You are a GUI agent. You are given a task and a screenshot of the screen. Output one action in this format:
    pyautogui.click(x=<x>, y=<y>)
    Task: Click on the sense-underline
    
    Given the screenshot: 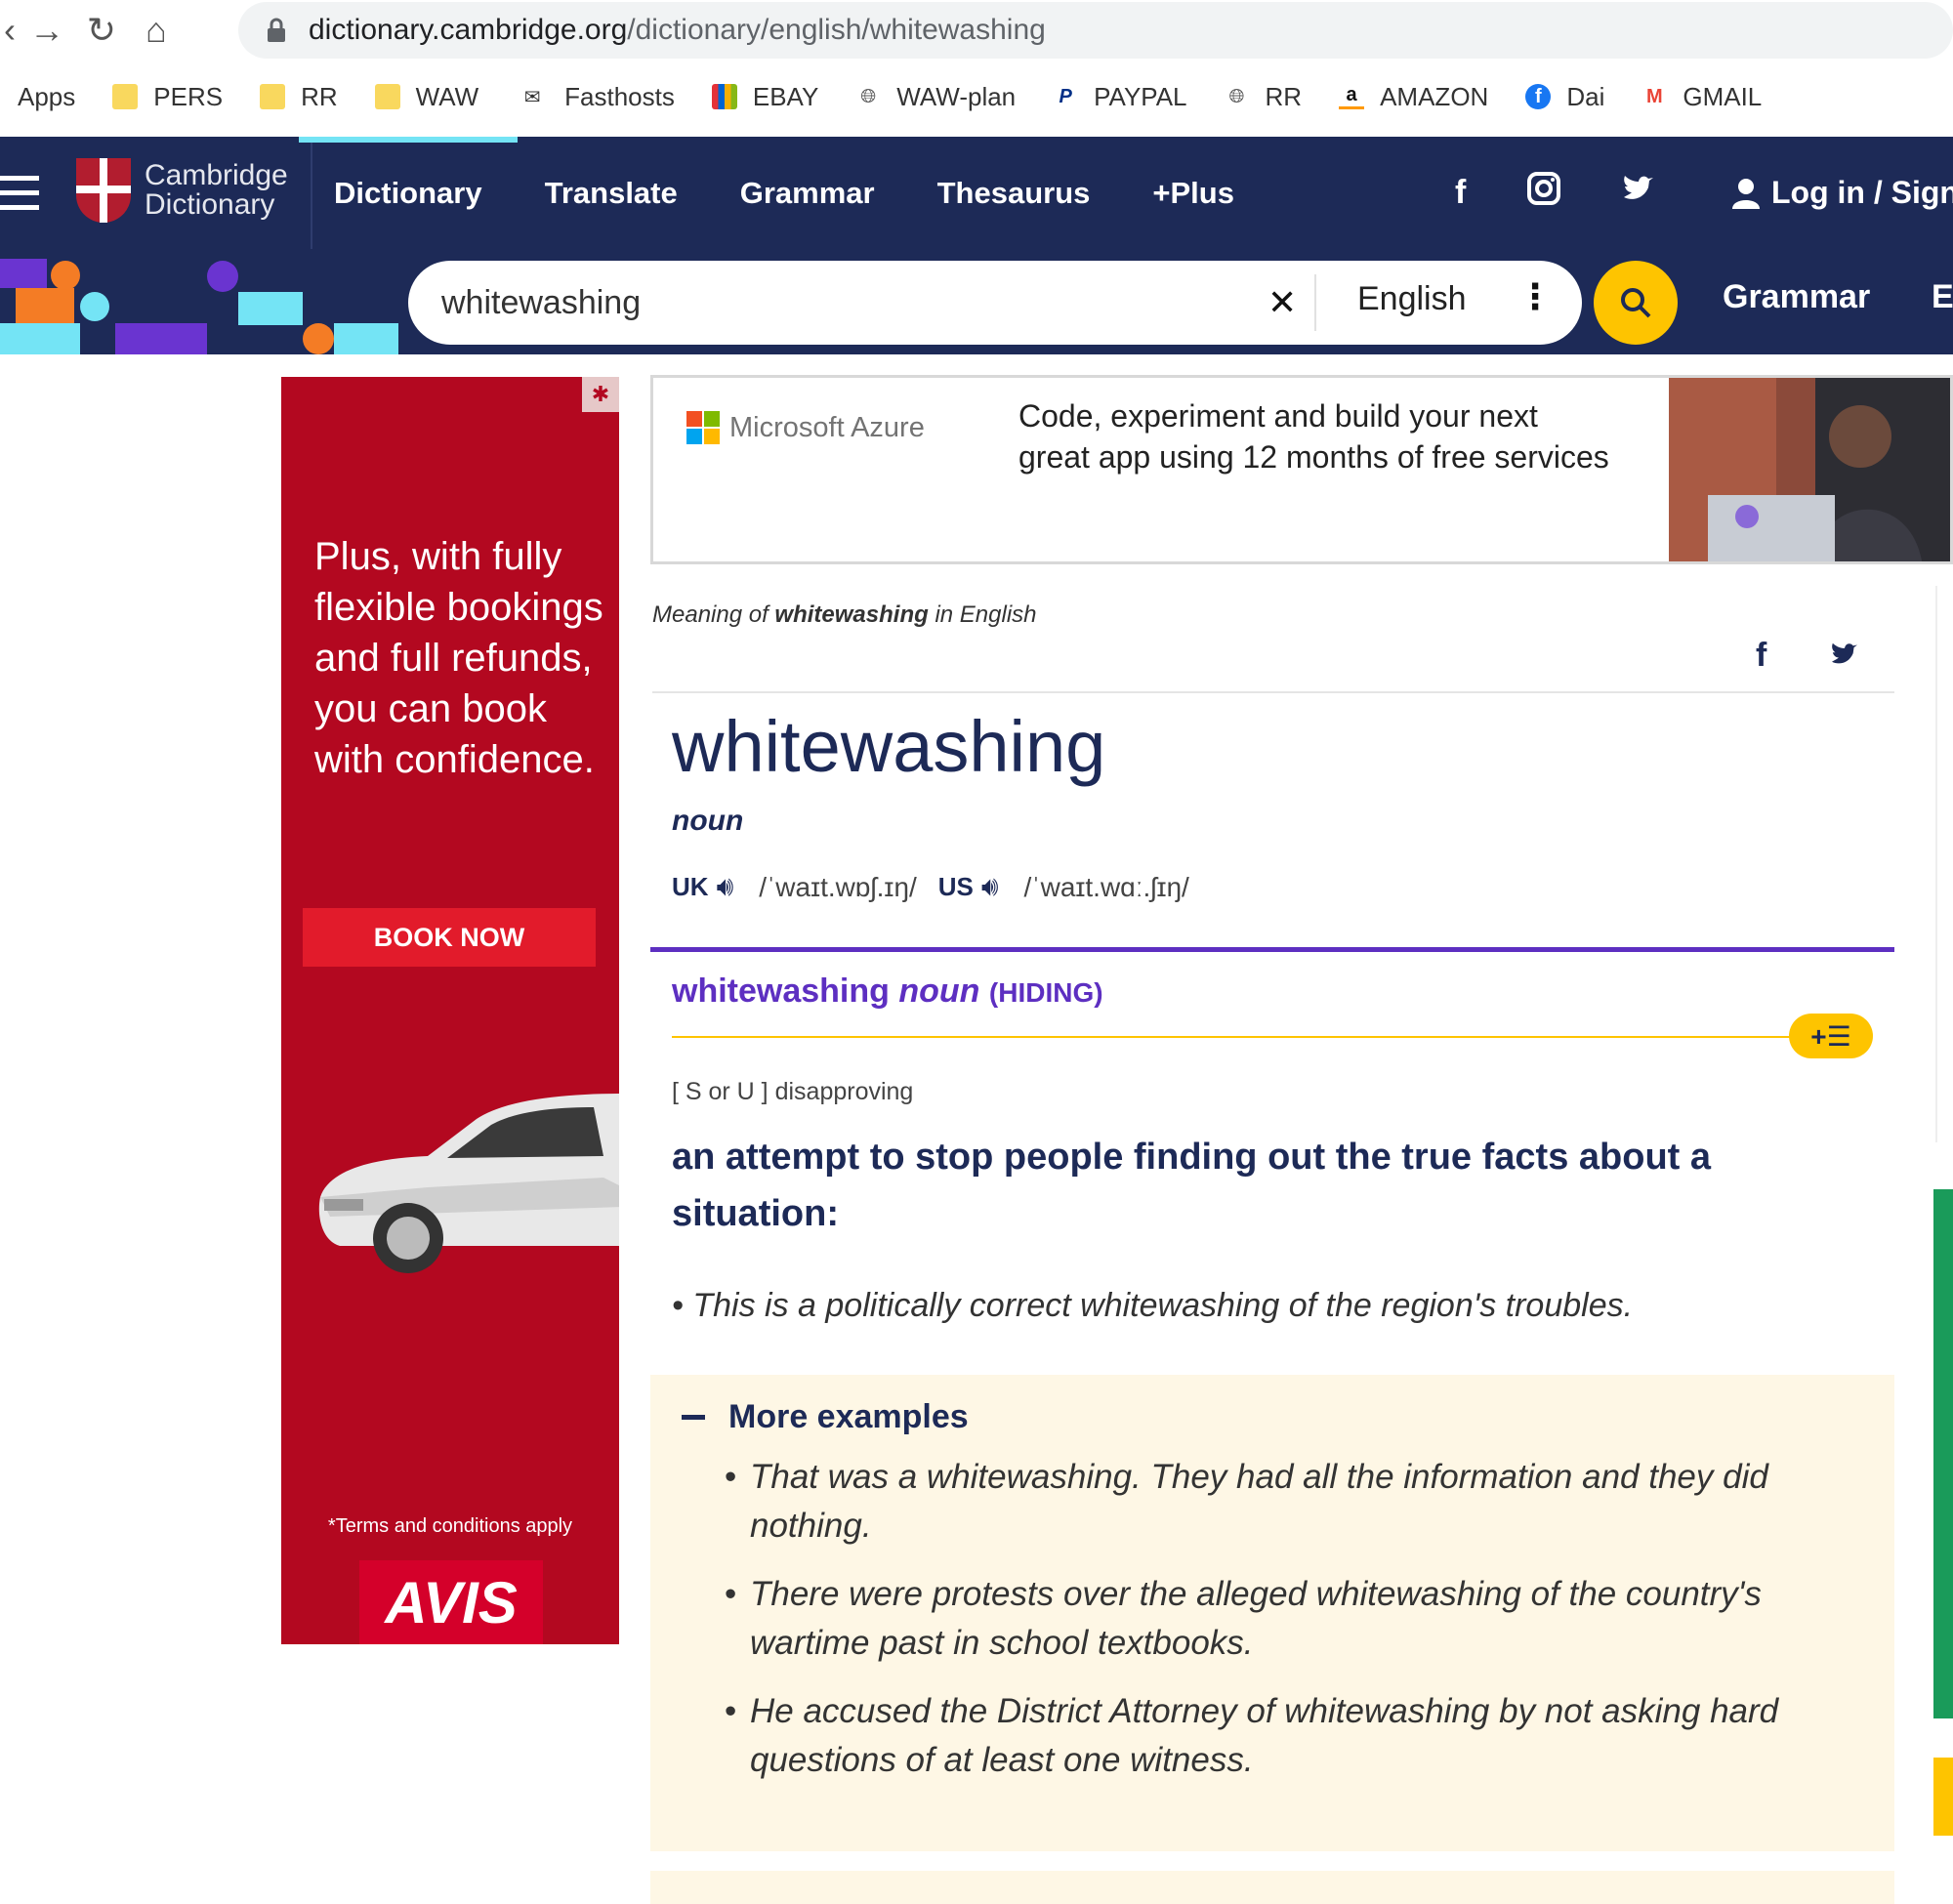 What is the action you would take?
    pyautogui.click(x=1248, y=1037)
    